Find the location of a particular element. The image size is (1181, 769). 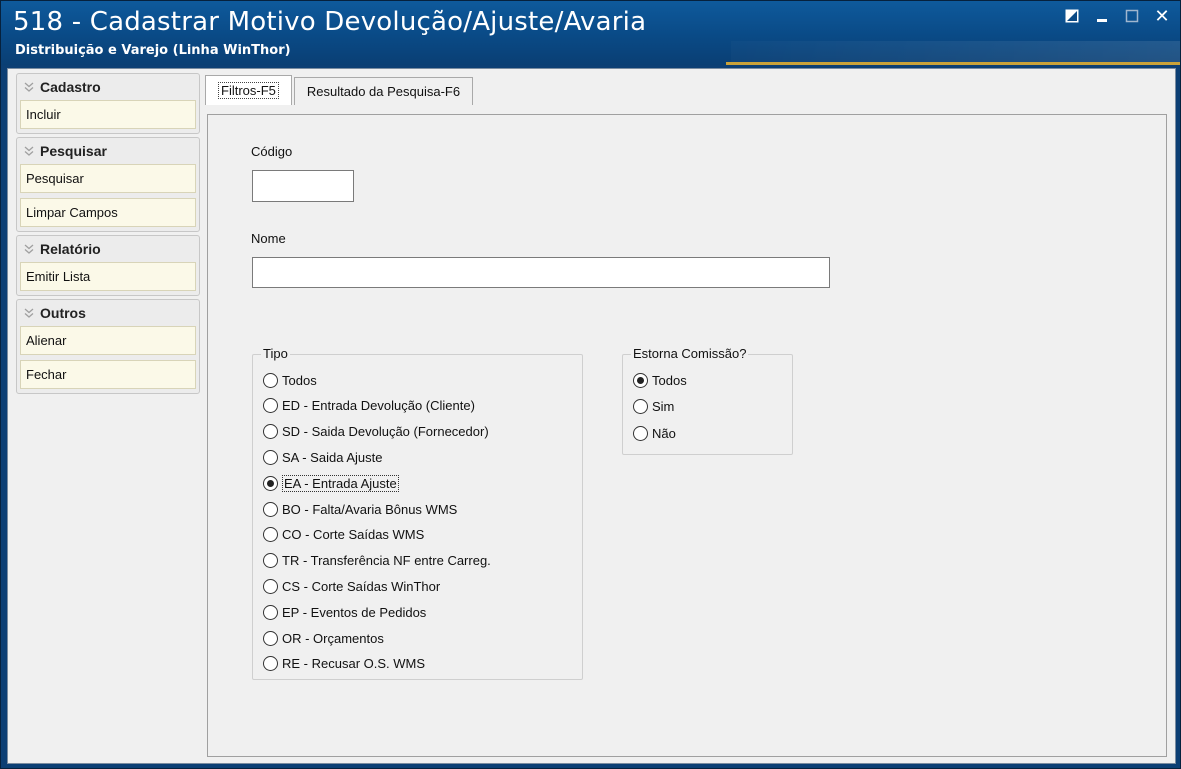

codigo-input is located at coordinates (303, 186).